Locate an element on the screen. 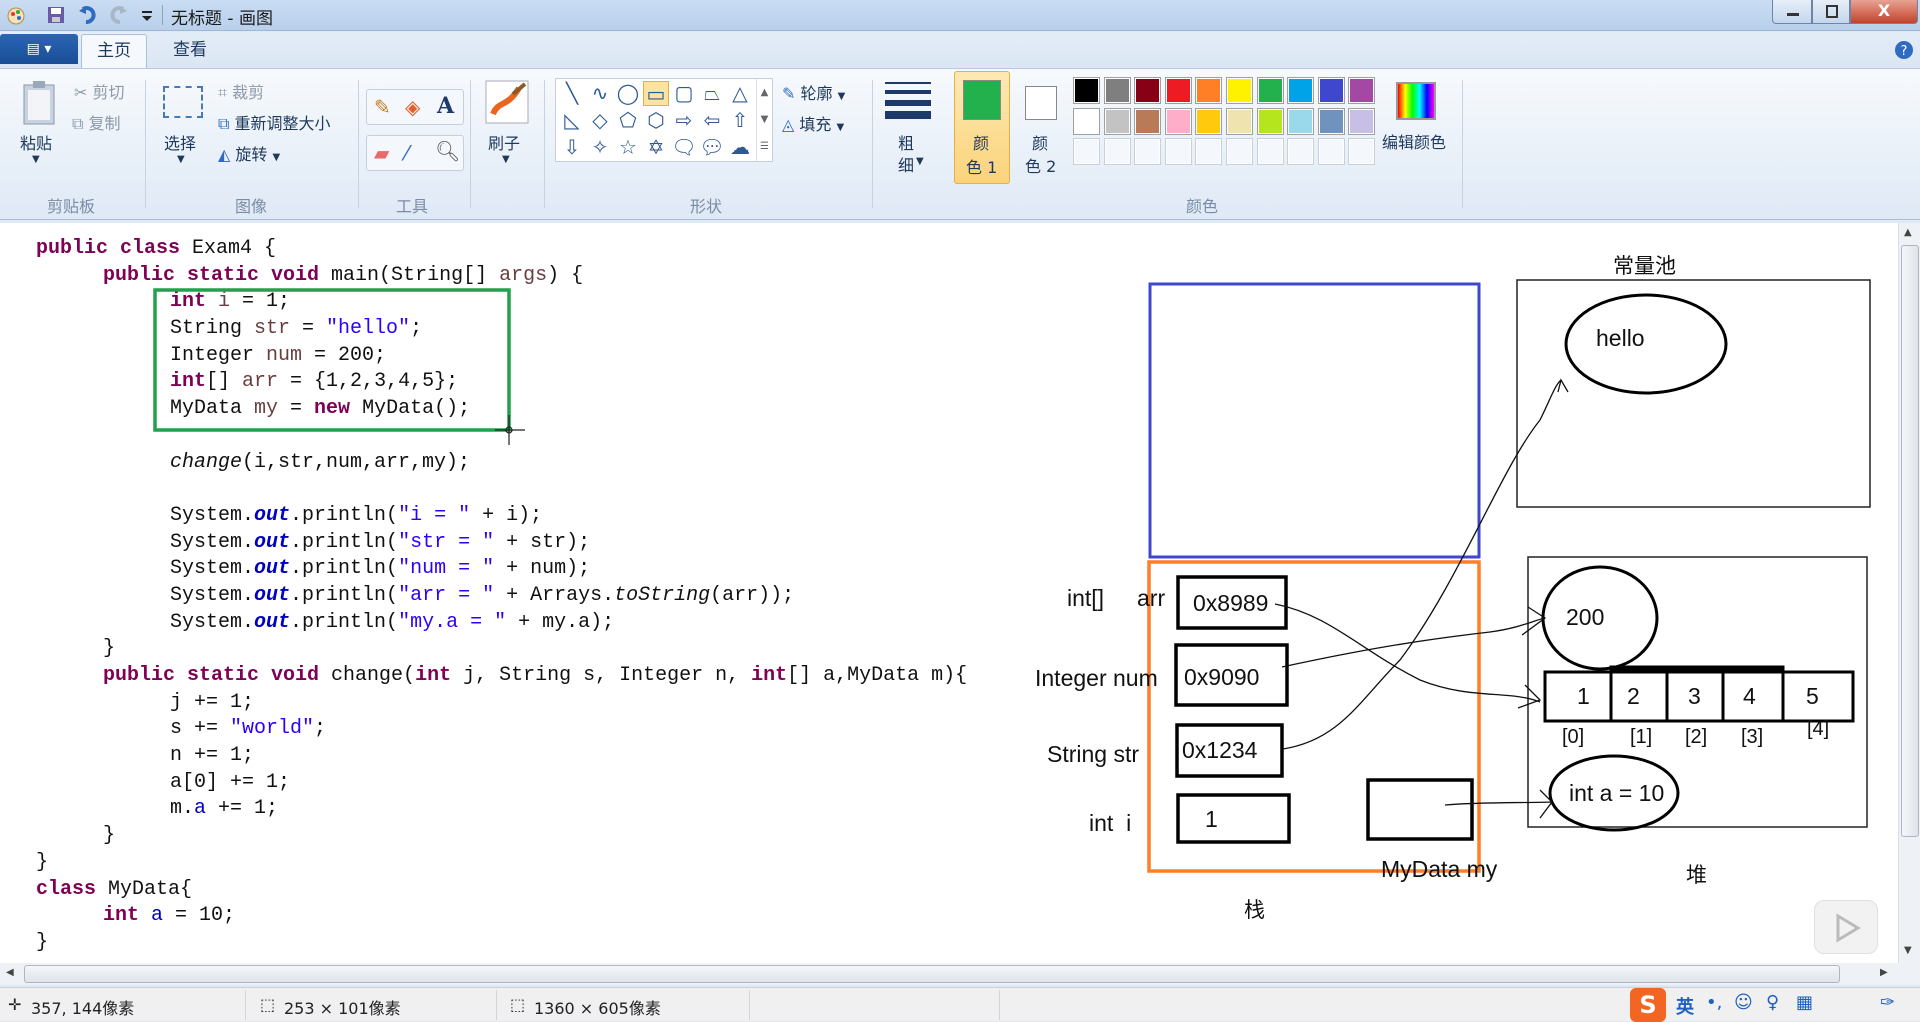 This screenshot has height=1022, width=1920. line-shape-icon: ╲ is located at coordinates (572, 93).